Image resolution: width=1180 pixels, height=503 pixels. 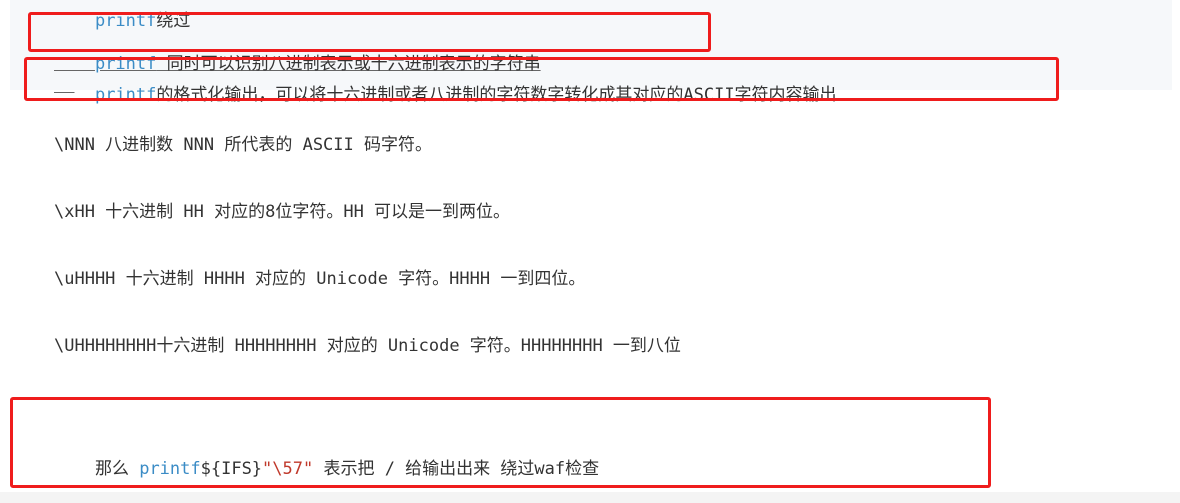 What do you see at coordinates (282, 212) in the screenshot?
I see `line-hex2-escape: \xHH 十六进制 HH 对应的8位字符。HH 可以是一到两位。` at bounding box center [282, 212].